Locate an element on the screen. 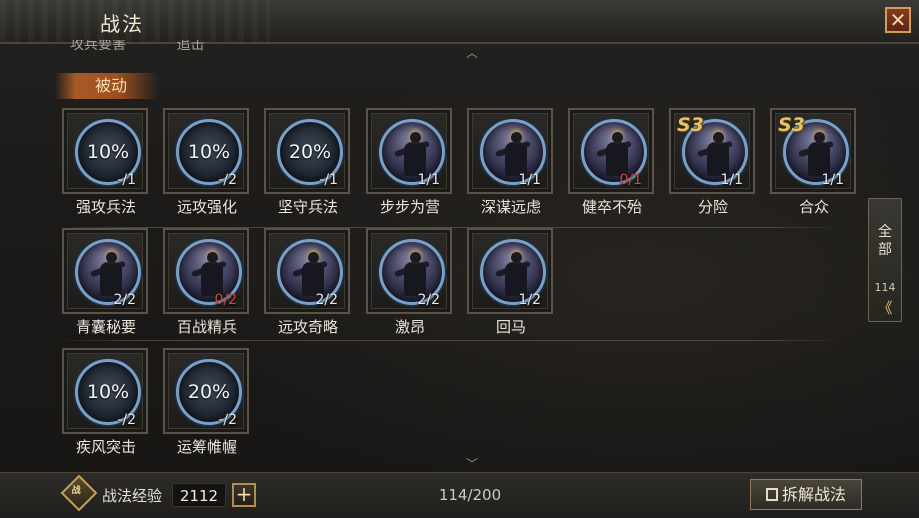 The width and height of the screenshot is (919, 518). skill-card: S3 1/1 分险 is located at coordinates (713, 164).